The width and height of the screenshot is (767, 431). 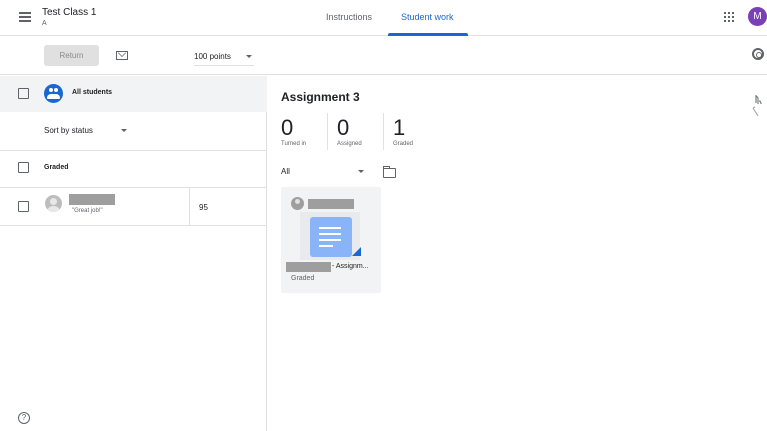 What do you see at coordinates (69, 12) in the screenshot?
I see `class-title: Test Class 1` at bounding box center [69, 12].